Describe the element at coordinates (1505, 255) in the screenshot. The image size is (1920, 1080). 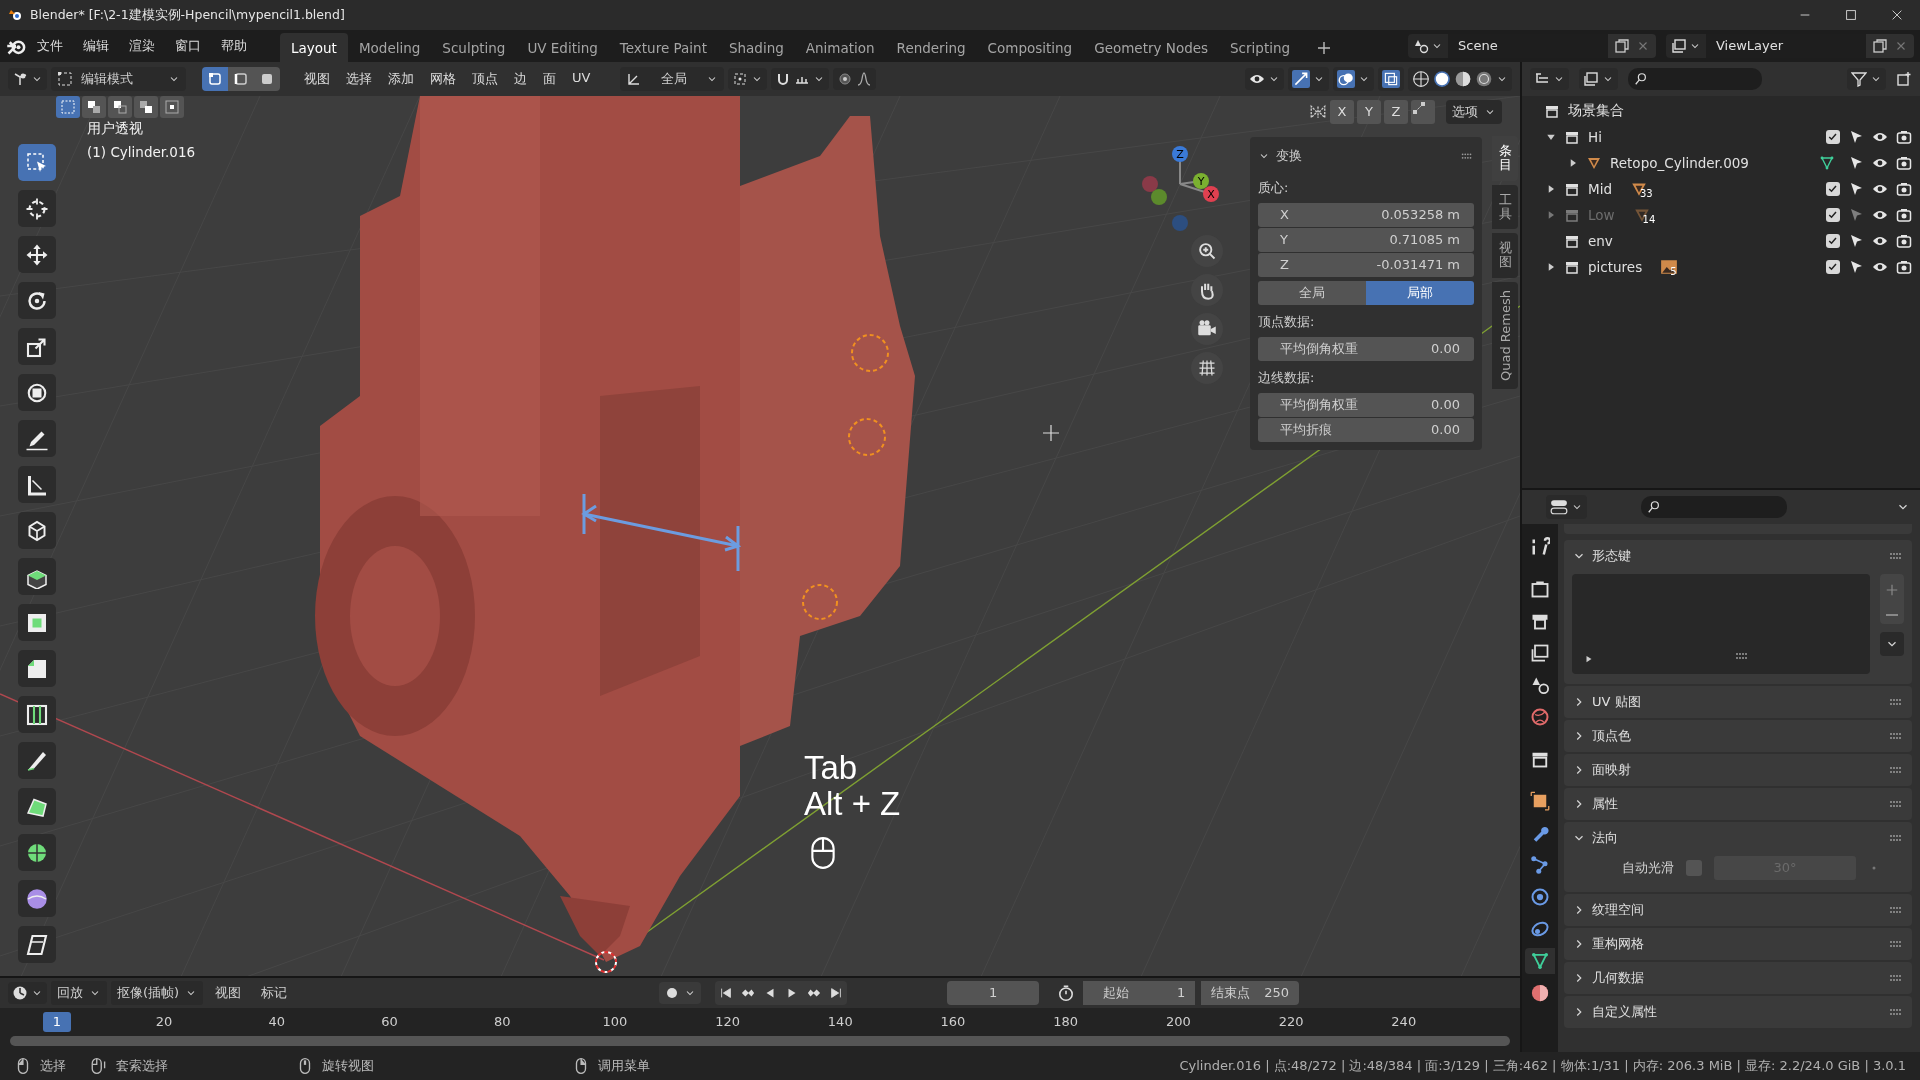
I see `sidebar-tab: 视图` at that location.